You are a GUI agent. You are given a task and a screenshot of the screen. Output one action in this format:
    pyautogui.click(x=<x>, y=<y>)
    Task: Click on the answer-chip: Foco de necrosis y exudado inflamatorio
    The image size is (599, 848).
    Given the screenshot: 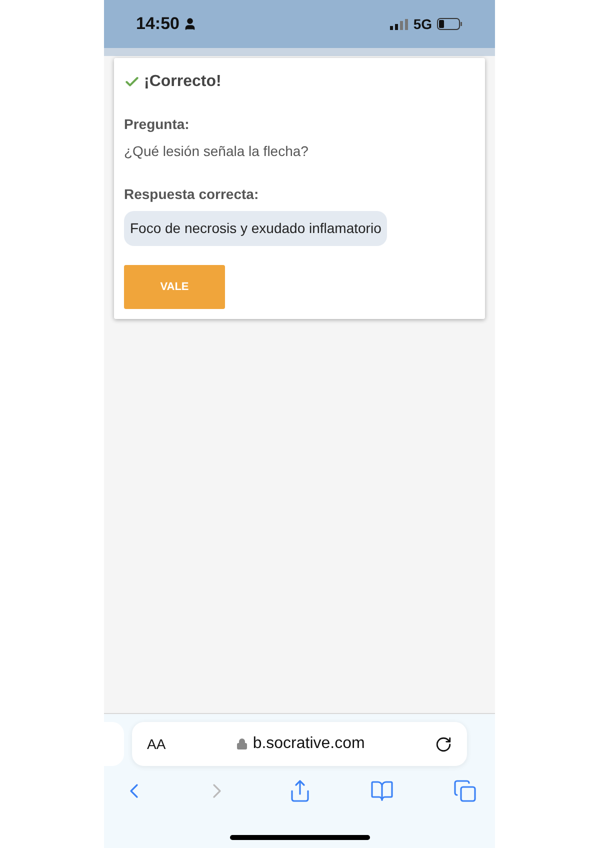 What is the action you would take?
    pyautogui.click(x=256, y=228)
    